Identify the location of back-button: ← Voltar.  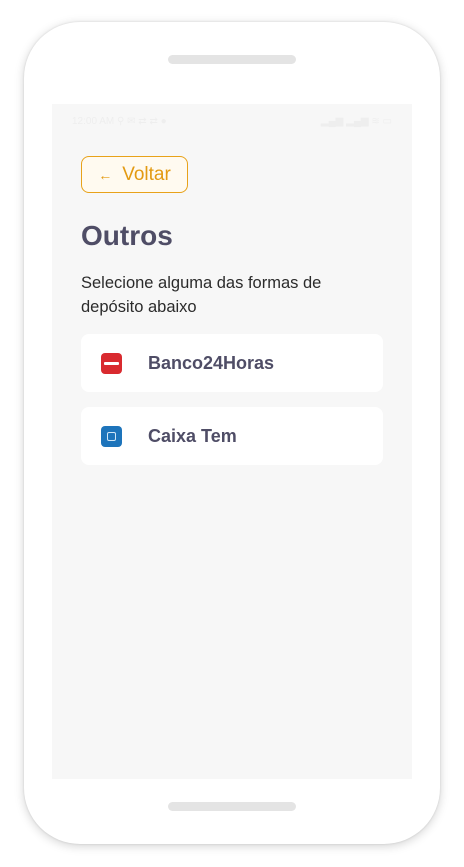
(134, 174).